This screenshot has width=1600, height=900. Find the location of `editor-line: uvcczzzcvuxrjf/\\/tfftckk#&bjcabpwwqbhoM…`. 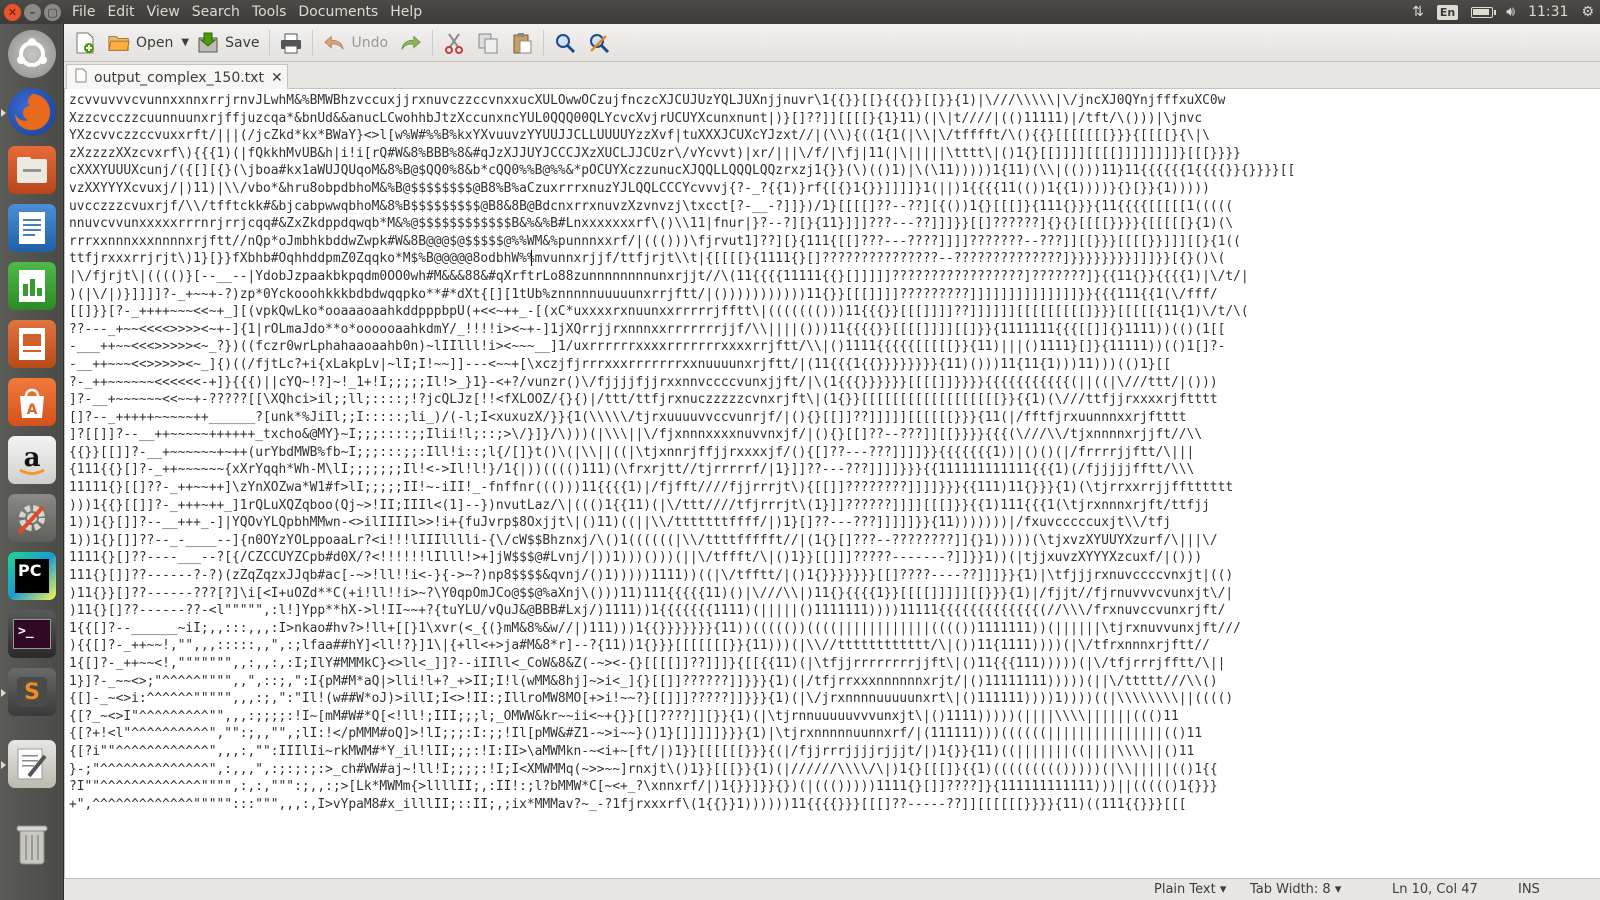

editor-line: uvcczzzcvuxrjf/\\/tfftckk#&bjcabpwwqbhoM… is located at coordinates (682, 207).